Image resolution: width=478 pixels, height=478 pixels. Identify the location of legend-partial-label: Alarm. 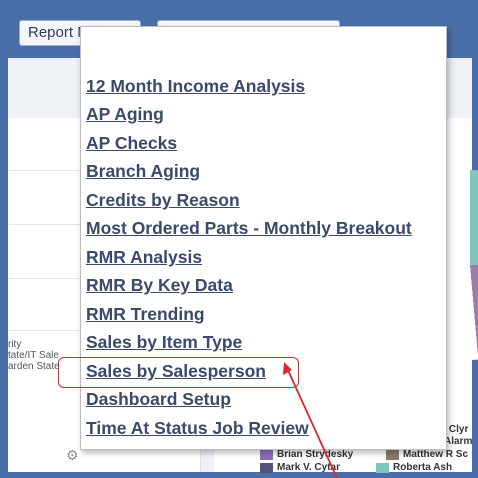
(458, 441).